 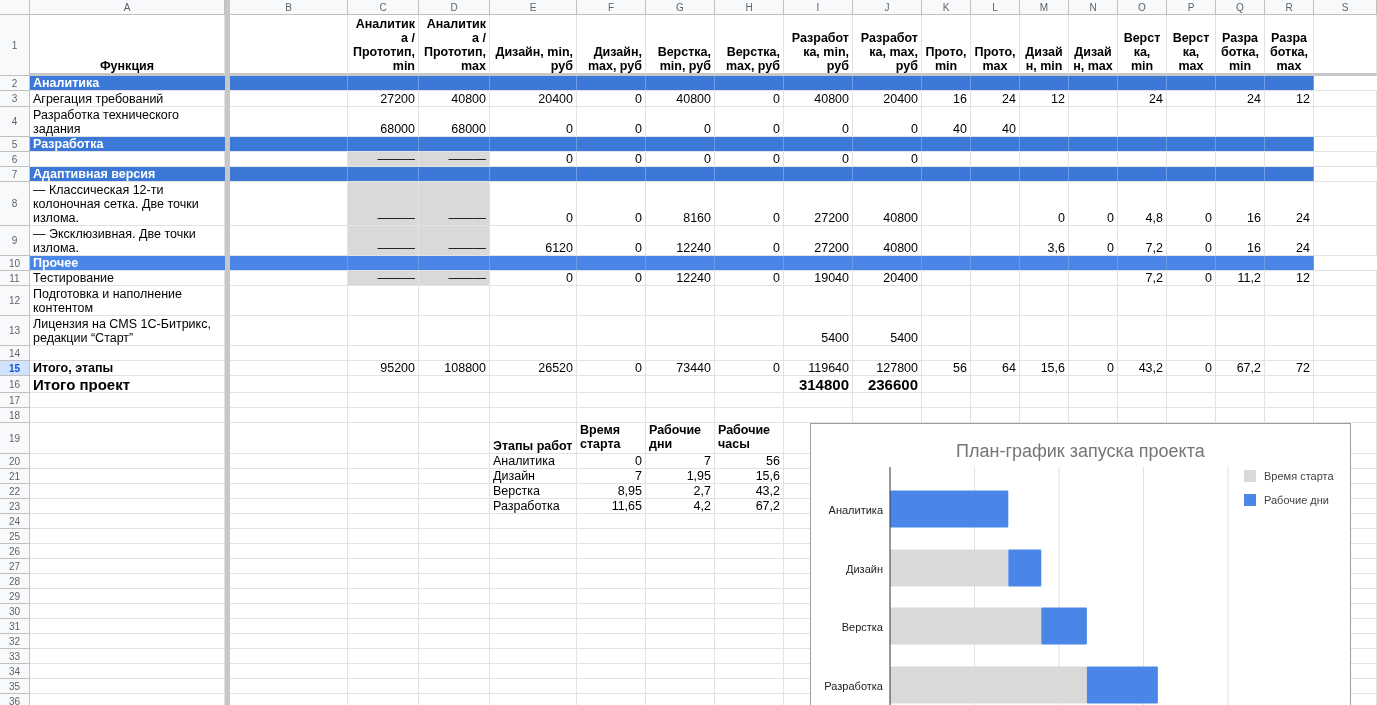 What do you see at coordinates (1093, 7) in the screenshot?
I see `column-header: N` at bounding box center [1093, 7].